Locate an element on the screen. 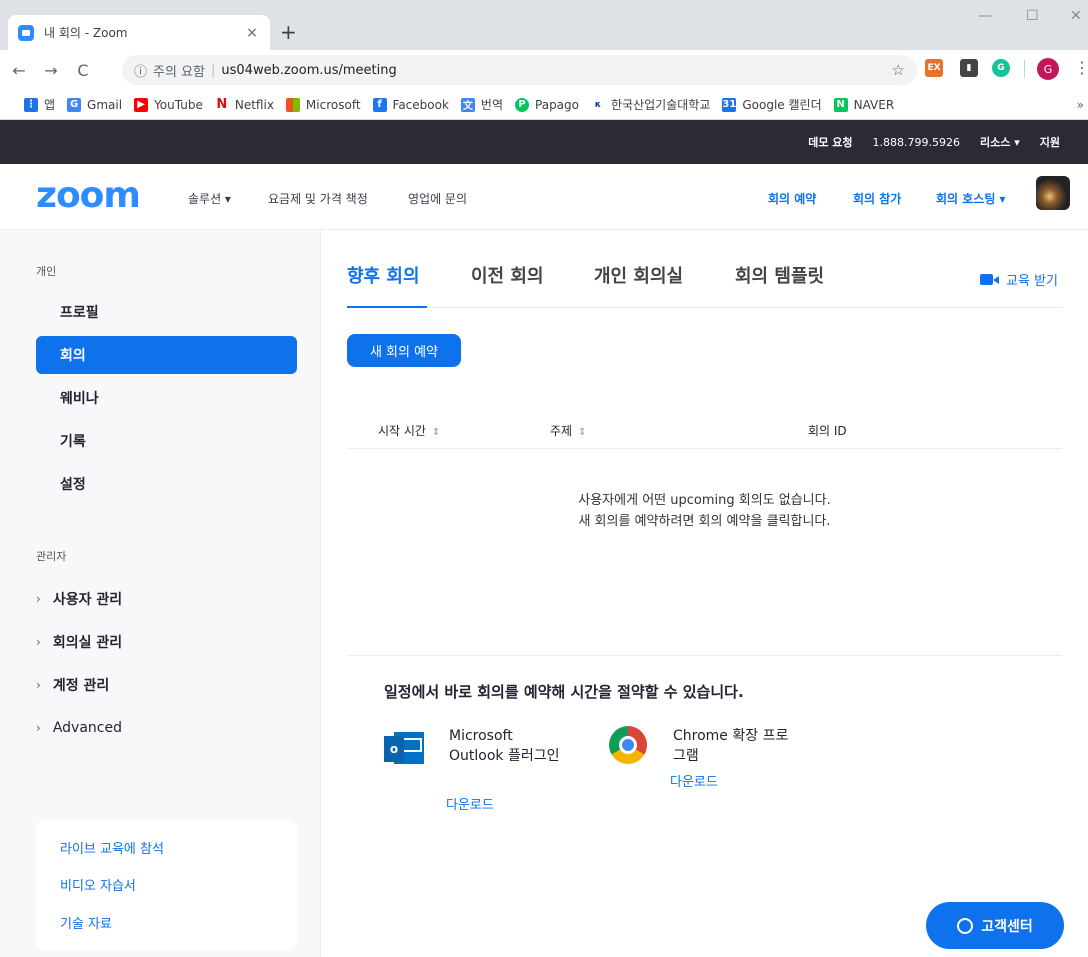 Image resolution: width=1088 pixels, height=957 pixels. zoom-logo: zoom is located at coordinates (88, 196).